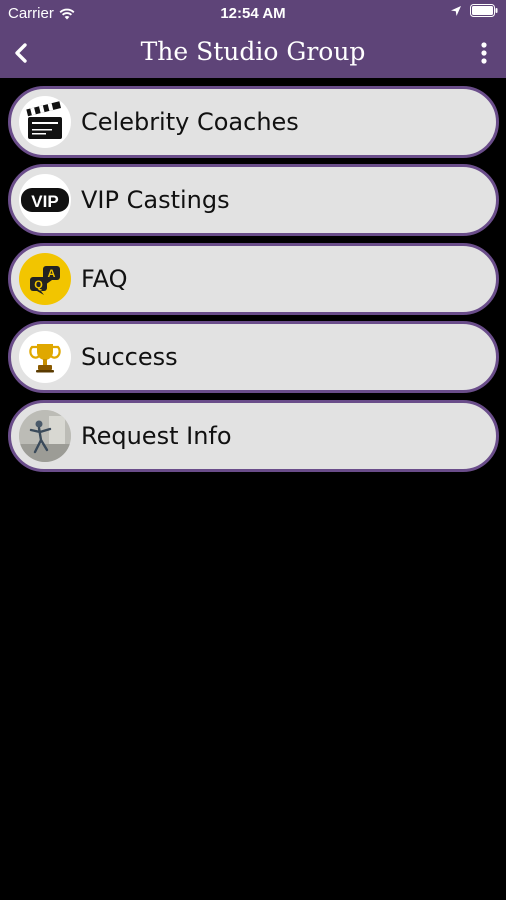 The image size is (506, 900). Describe the element at coordinates (253, 436) in the screenshot. I see `menu-item-request-info: Request Info` at that location.